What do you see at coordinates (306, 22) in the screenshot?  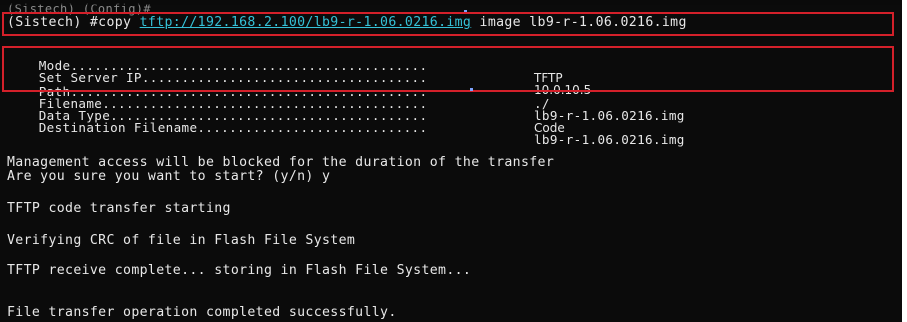 I see `tftp-url-link: tftp://192.168.2.100/lb9-r-1.06.0216.img` at bounding box center [306, 22].